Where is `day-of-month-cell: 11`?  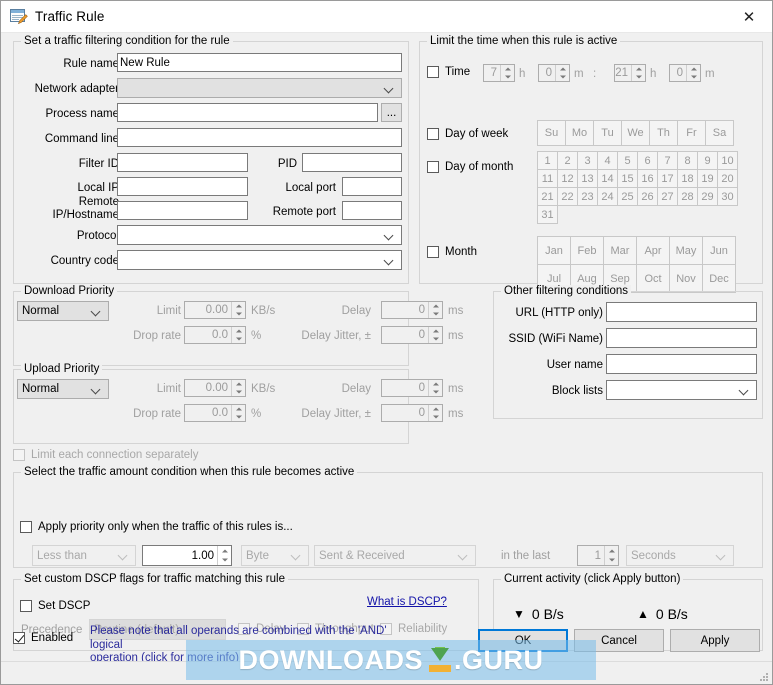 day-of-month-cell: 11 is located at coordinates (547, 178).